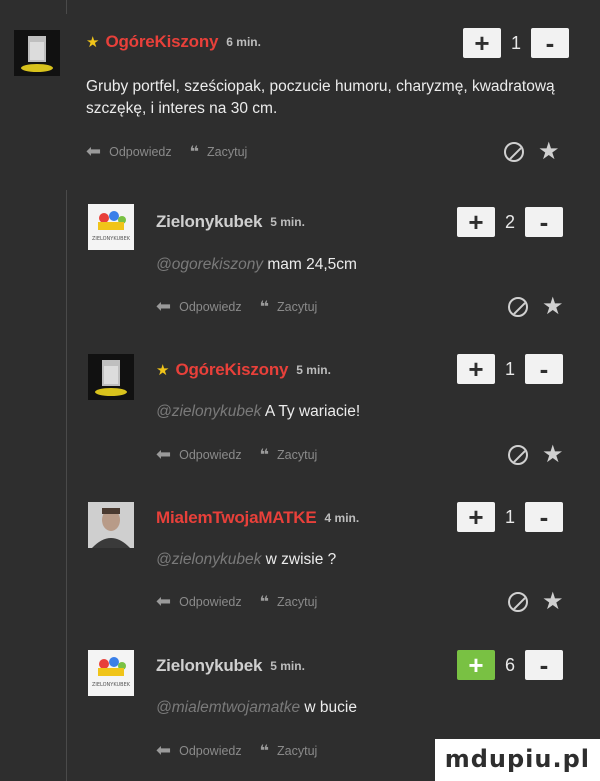  I want to click on vote-count: 6, so click(509, 664).